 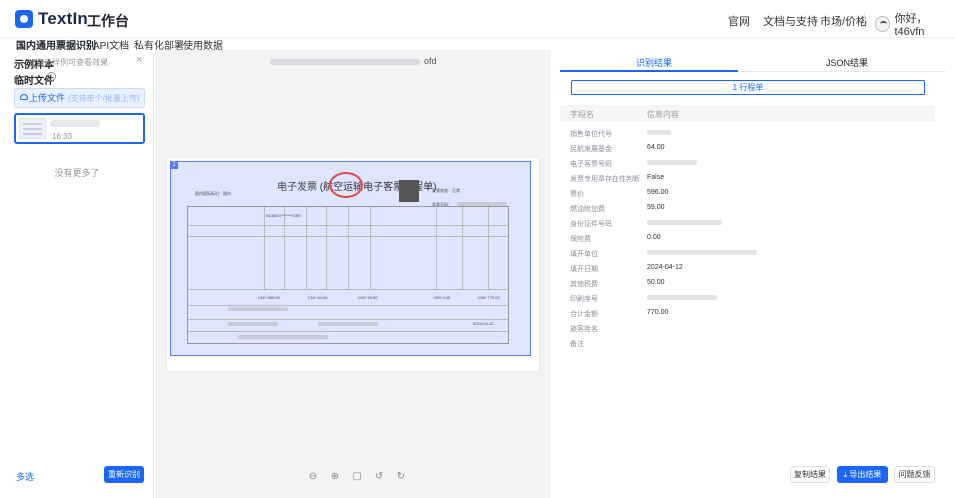 What do you see at coordinates (580, 239) in the screenshot?
I see `result-row-label: 保险费` at bounding box center [580, 239].